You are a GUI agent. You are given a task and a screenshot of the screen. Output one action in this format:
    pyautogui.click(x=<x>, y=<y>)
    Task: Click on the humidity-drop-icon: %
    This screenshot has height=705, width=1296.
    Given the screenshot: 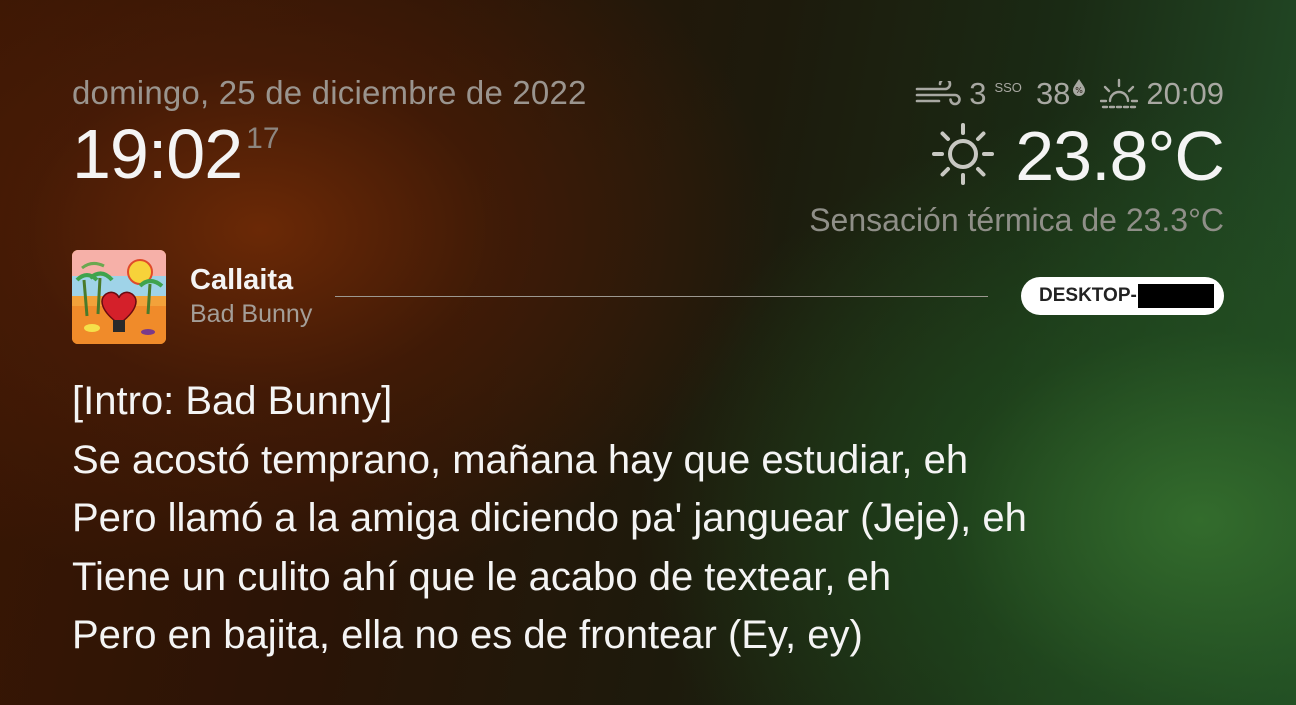 What is the action you would take?
    pyautogui.click(x=1079, y=87)
    